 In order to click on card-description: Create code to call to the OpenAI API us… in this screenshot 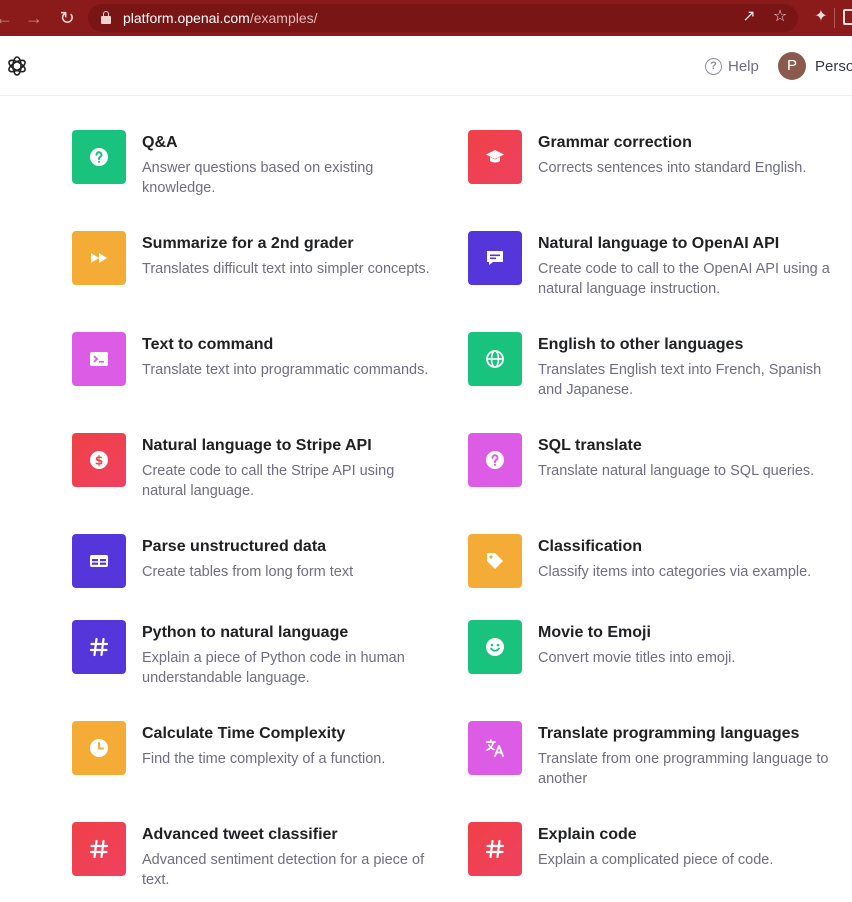, I will do `click(684, 279)`.